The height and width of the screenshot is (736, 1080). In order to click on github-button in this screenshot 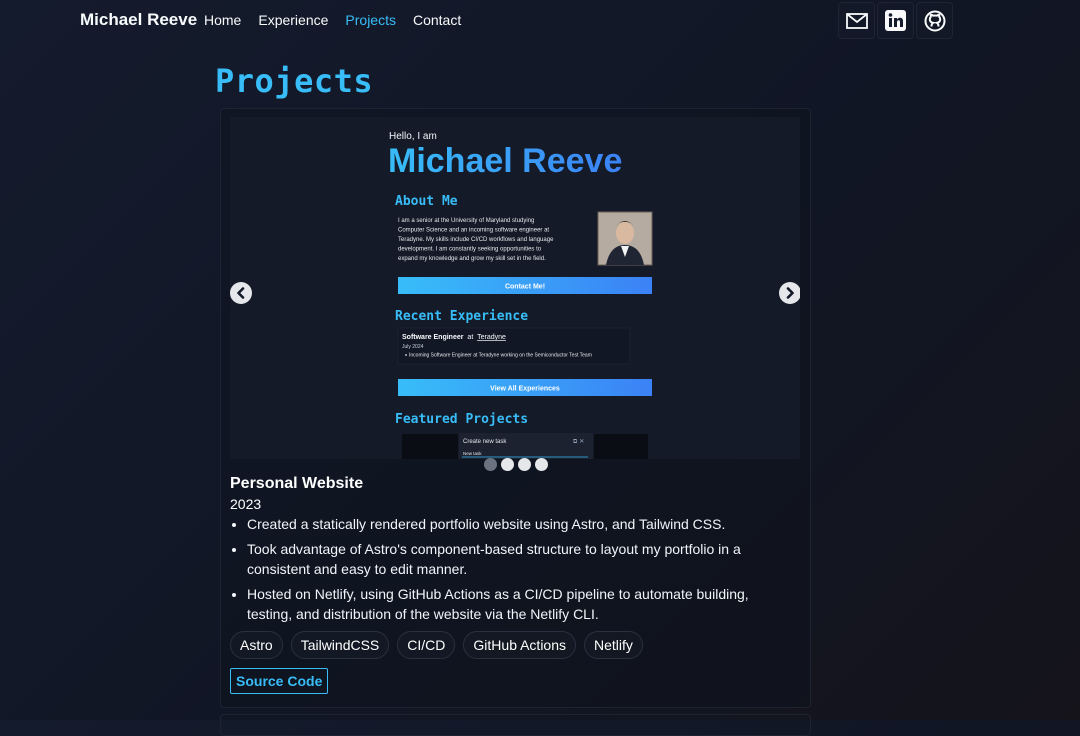, I will do `click(934, 20)`.